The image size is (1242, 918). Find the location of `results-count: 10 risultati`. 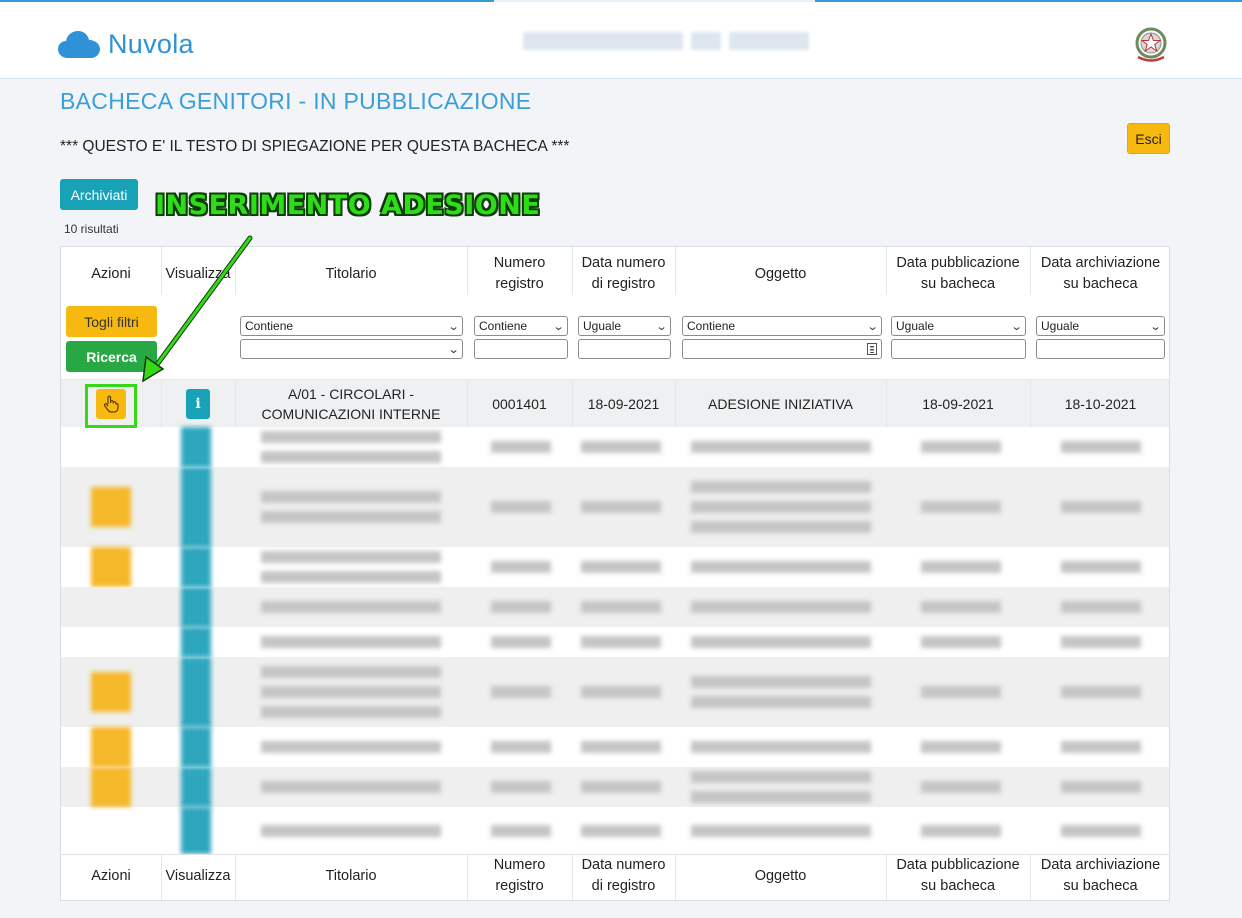

results-count: 10 risultati is located at coordinates (91, 229).